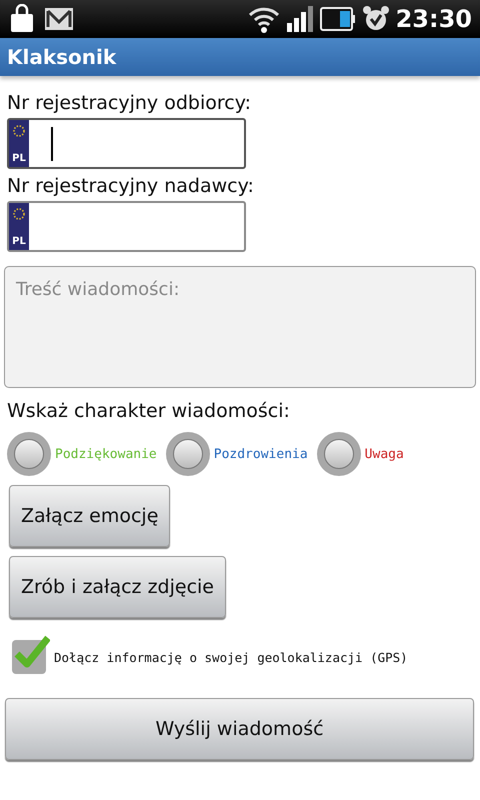 The image size is (480, 800). I want to click on attach-button: Załącz emocję, so click(89, 516).